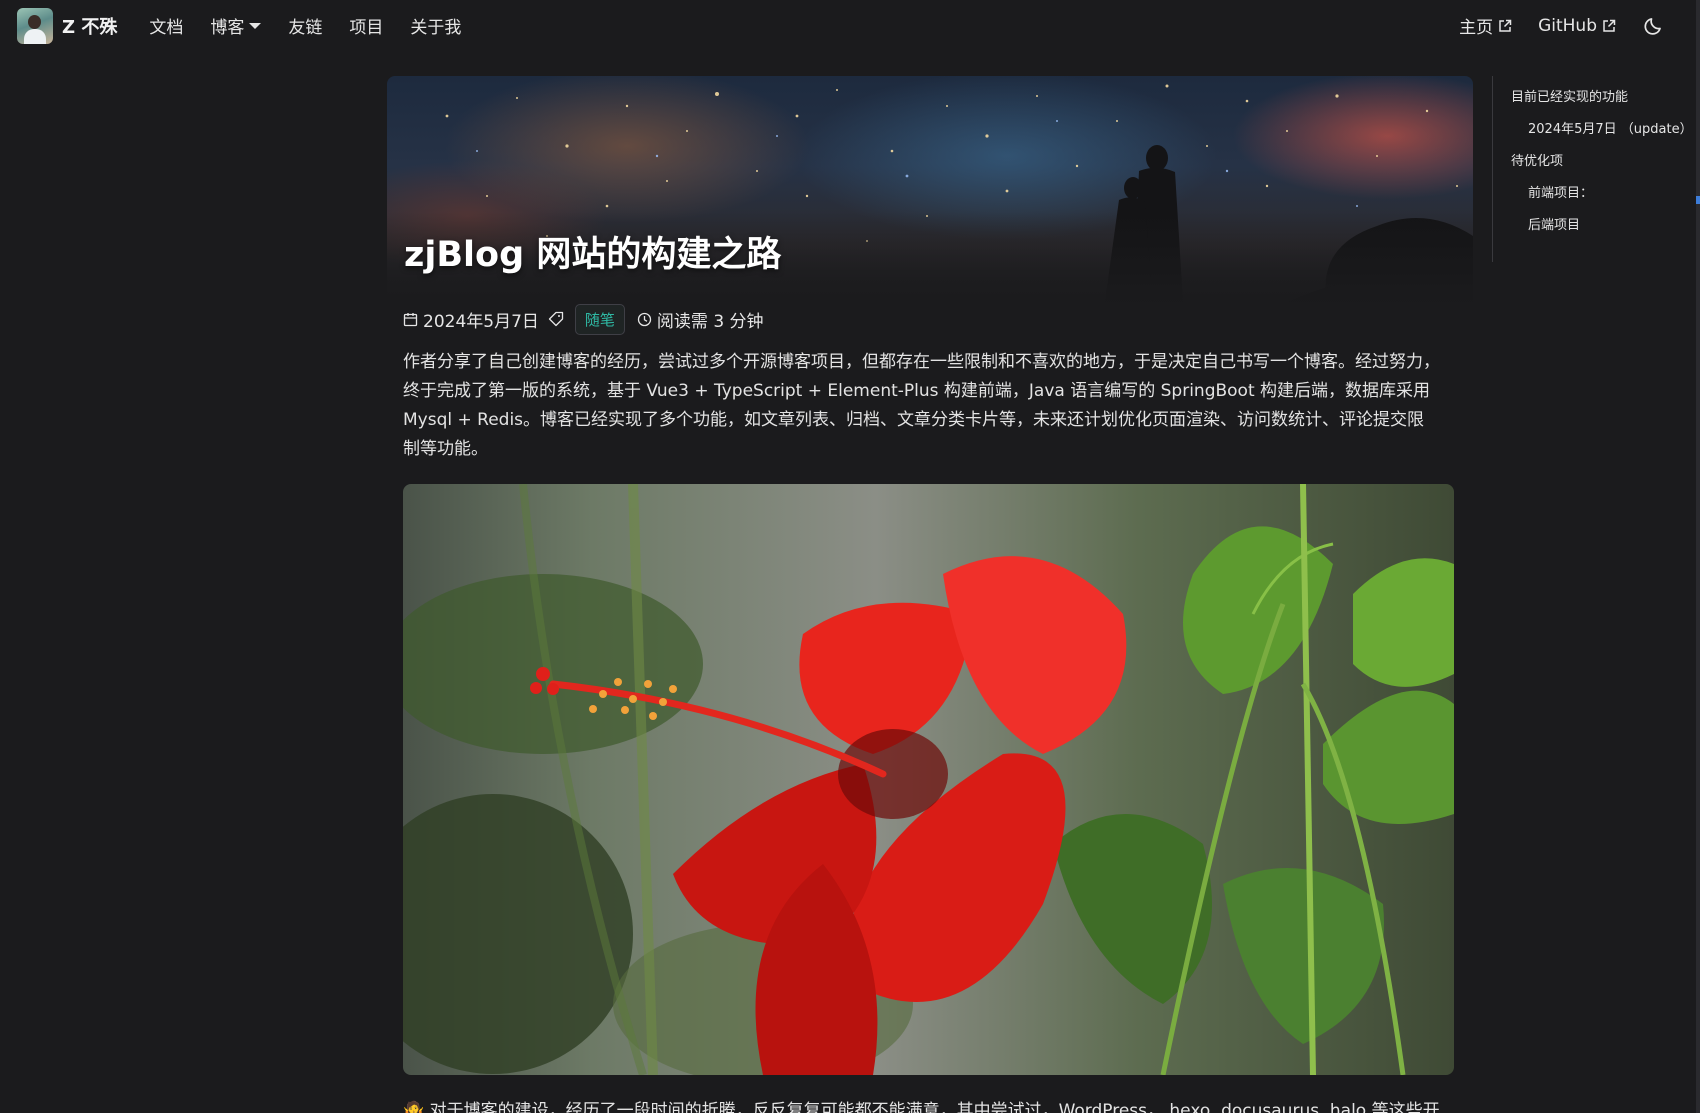 The width and height of the screenshot is (1700, 1113). Describe the element at coordinates (366, 25) in the screenshot. I see `nav-link-projects: 项目` at that location.